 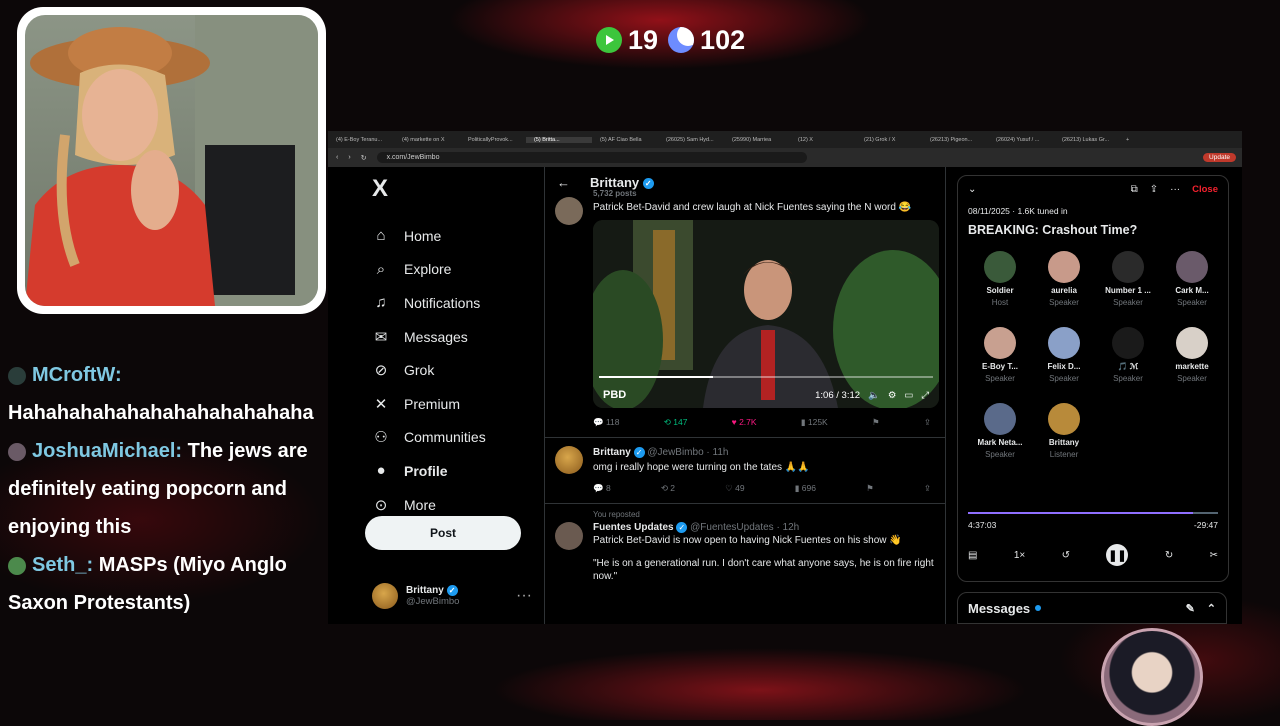 I want to click on x-logo-icon: X, so click(x=453, y=189).